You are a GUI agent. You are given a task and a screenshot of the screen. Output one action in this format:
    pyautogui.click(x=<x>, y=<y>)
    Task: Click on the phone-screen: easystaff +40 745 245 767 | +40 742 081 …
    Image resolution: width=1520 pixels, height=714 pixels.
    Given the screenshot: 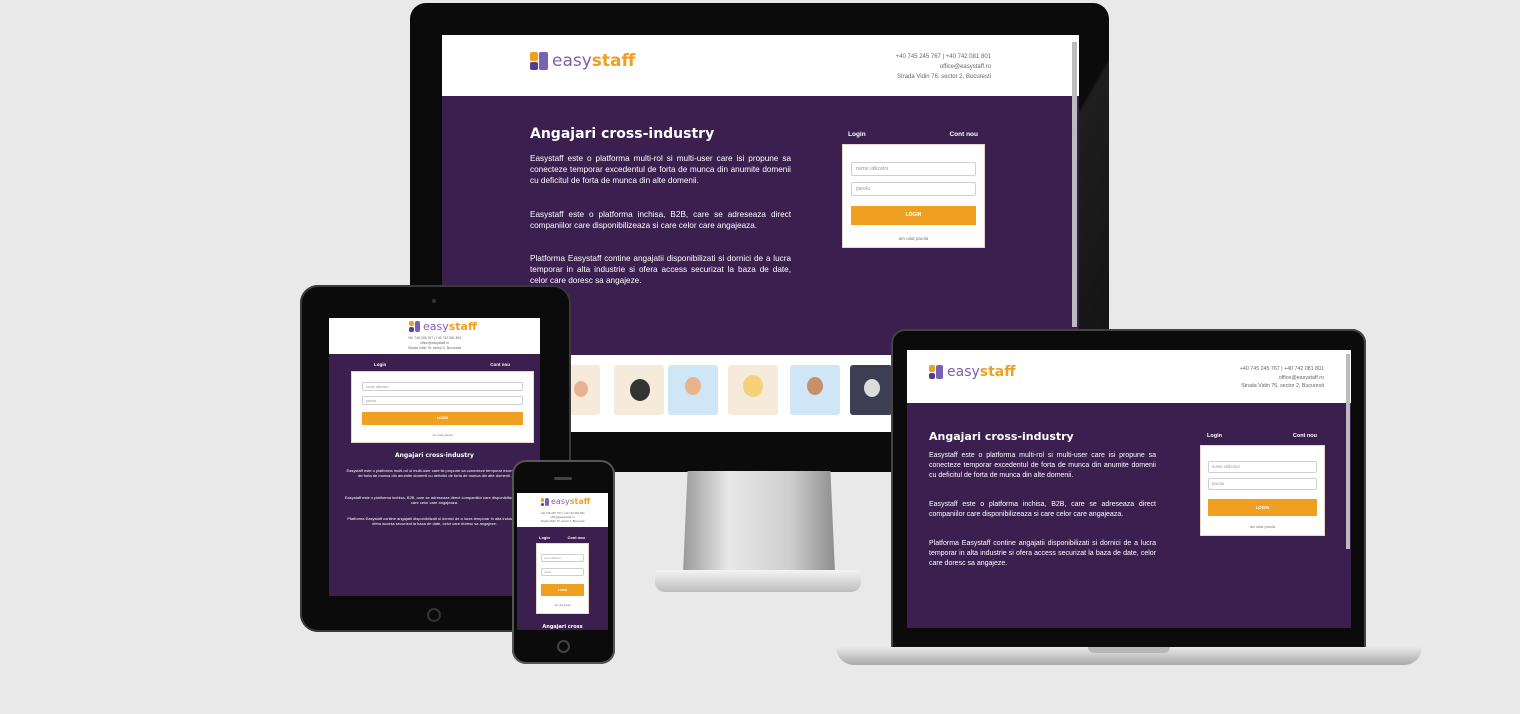 What is the action you would take?
    pyautogui.click(x=562, y=561)
    